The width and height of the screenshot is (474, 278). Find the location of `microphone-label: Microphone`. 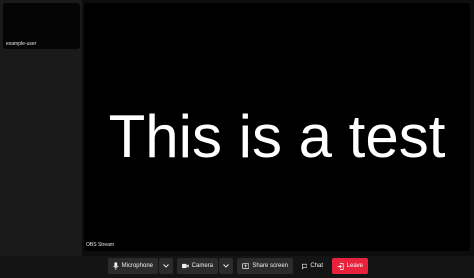

microphone-label: Microphone is located at coordinates (137, 266).